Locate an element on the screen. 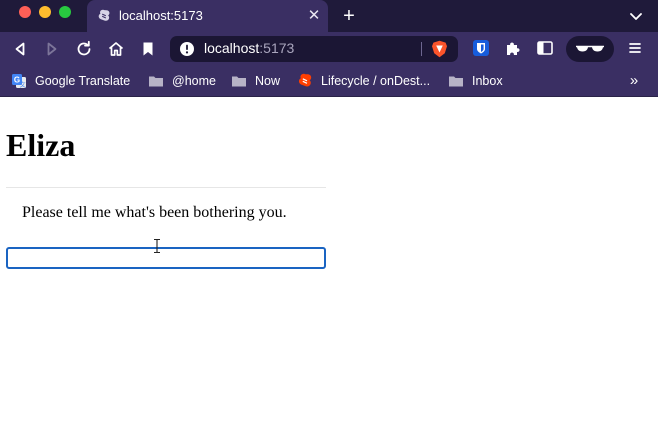  brave-shields-icon is located at coordinates (439, 49).